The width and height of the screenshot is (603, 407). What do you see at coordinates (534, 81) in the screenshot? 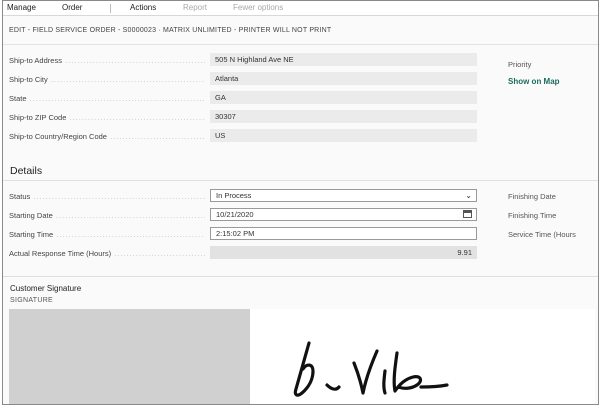
I see `show-on-map-link: Show on Map` at bounding box center [534, 81].